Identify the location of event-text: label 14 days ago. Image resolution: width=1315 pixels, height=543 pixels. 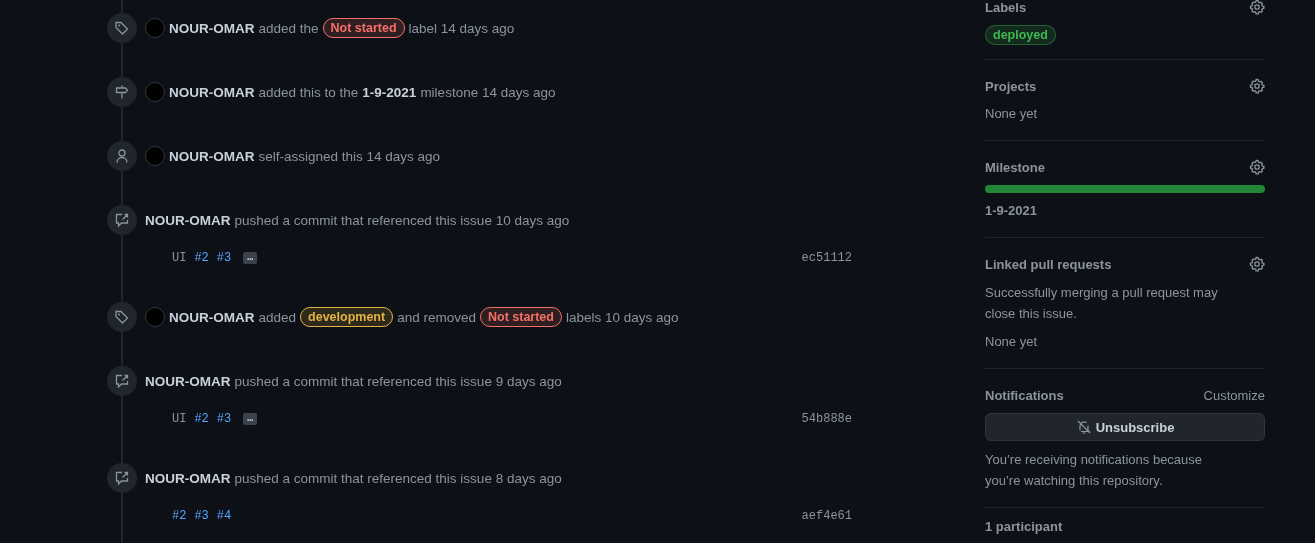
(461, 28).